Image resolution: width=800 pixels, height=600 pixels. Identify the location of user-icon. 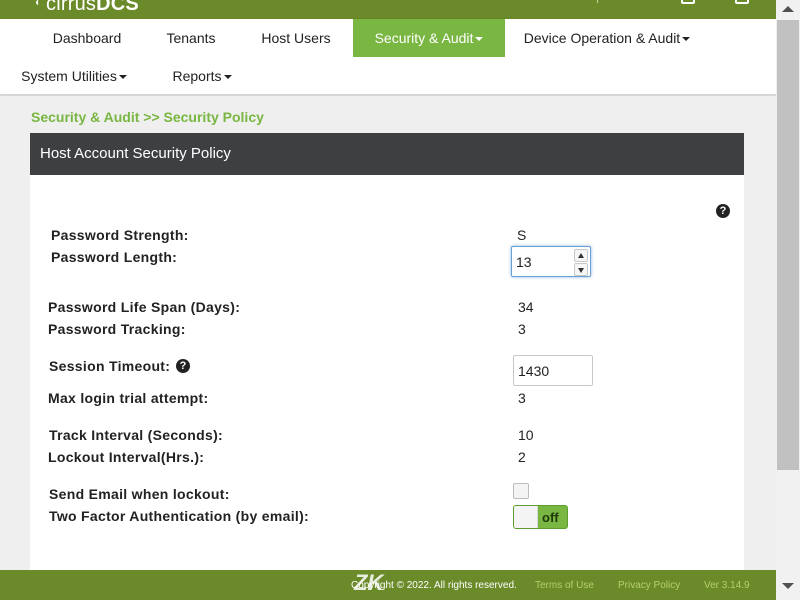
(688, 2).